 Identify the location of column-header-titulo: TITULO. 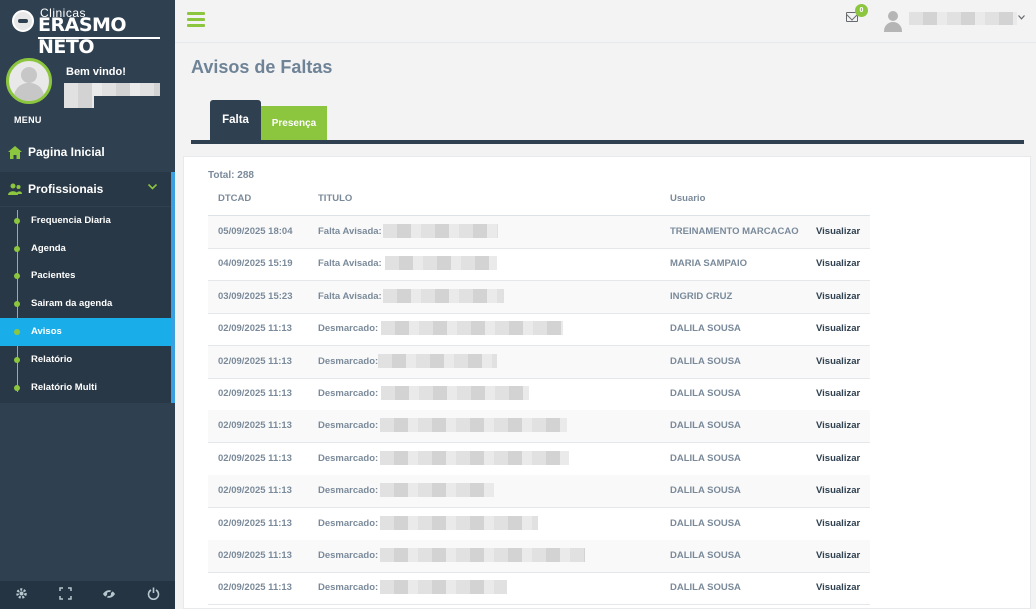
(335, 198).